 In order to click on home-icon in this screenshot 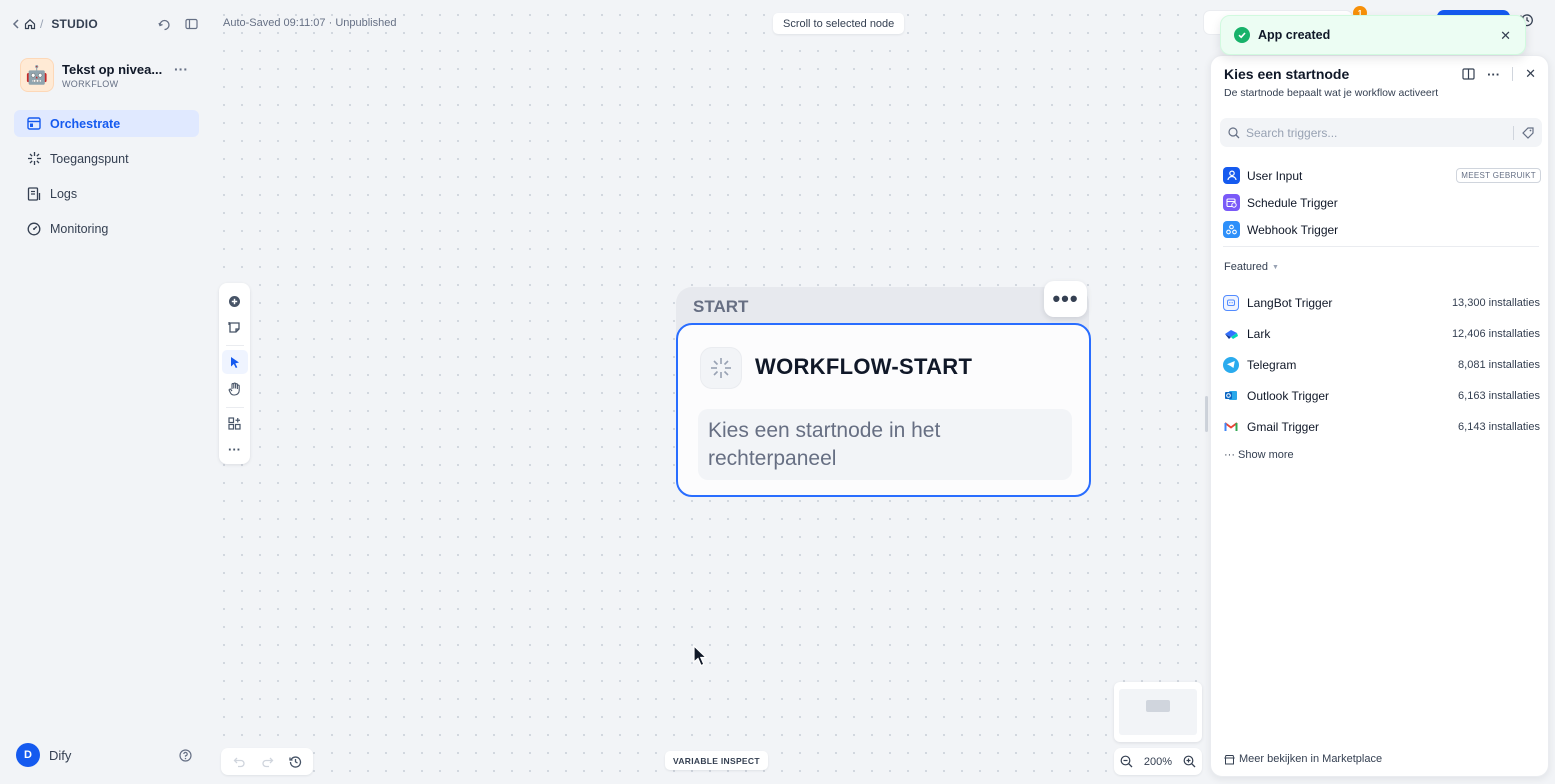, I will do `click(30, 24)`.